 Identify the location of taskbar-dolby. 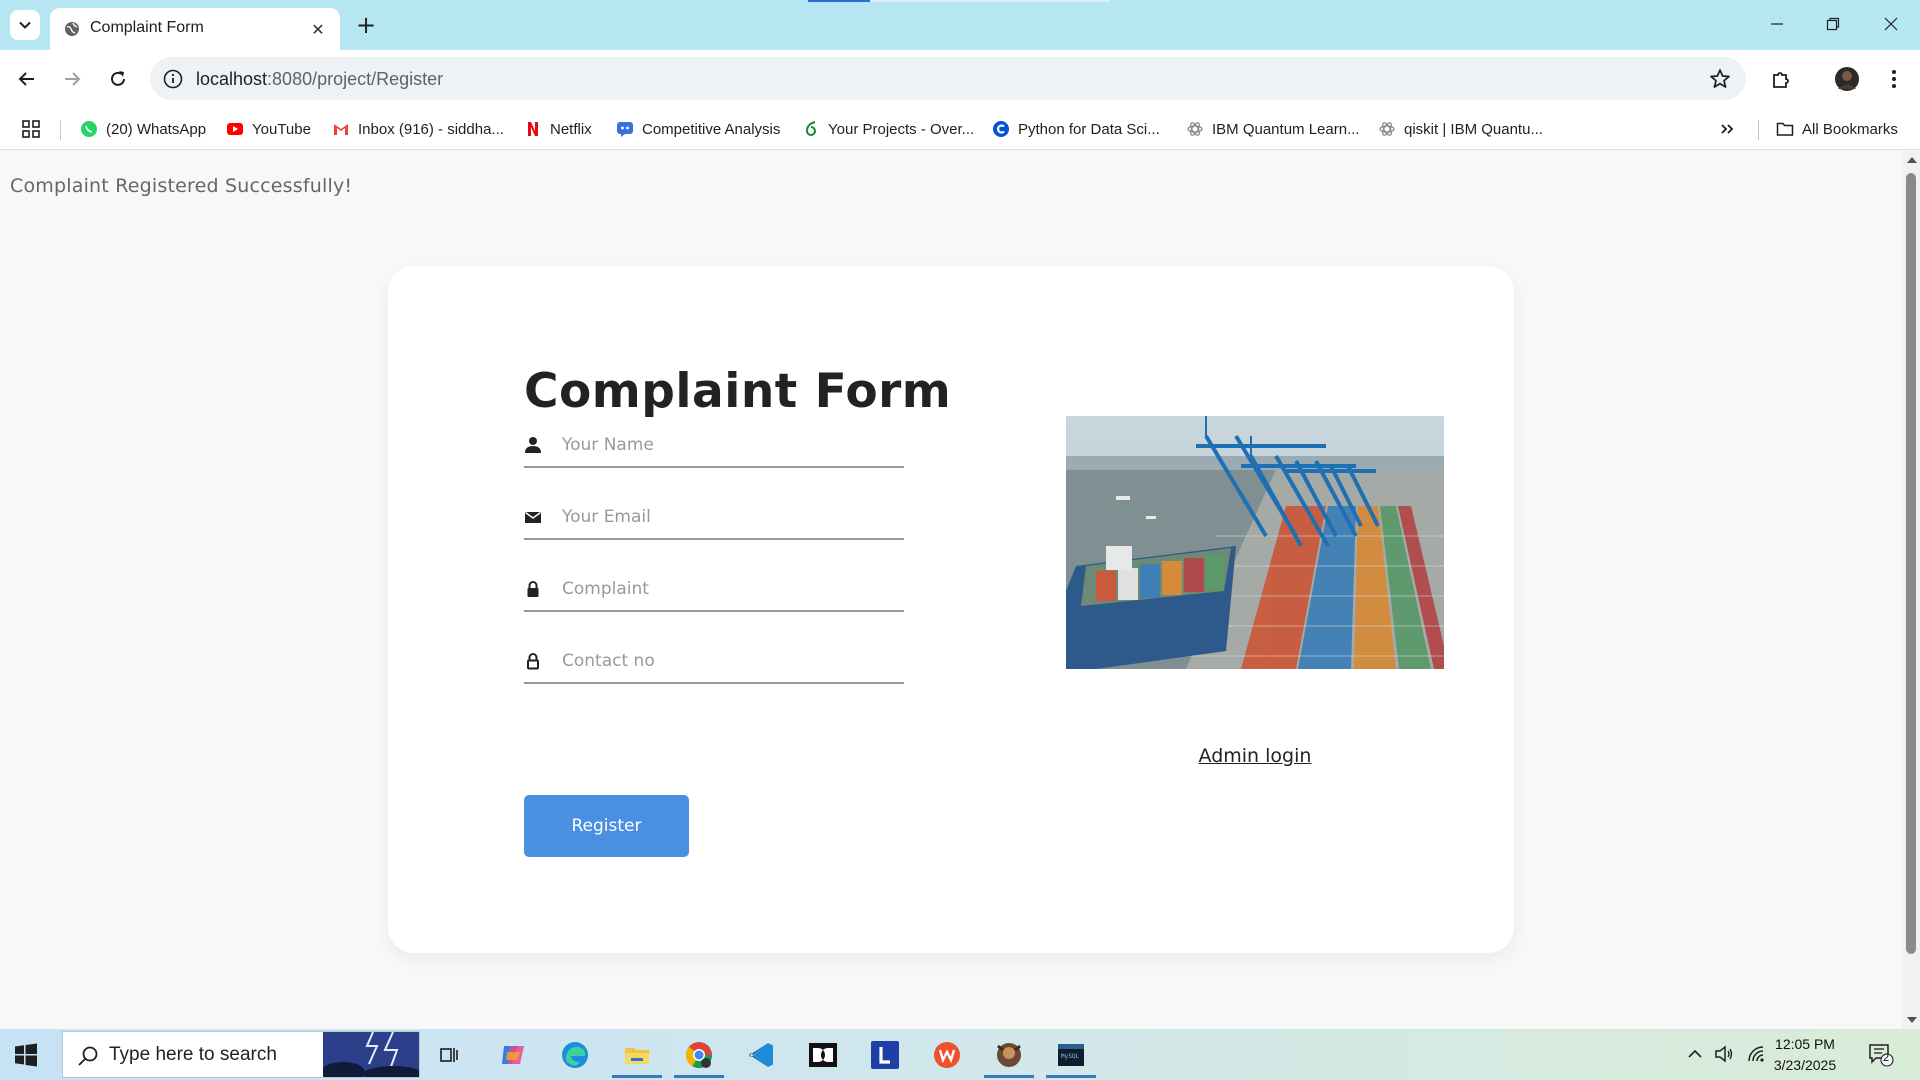
(823, 1054).